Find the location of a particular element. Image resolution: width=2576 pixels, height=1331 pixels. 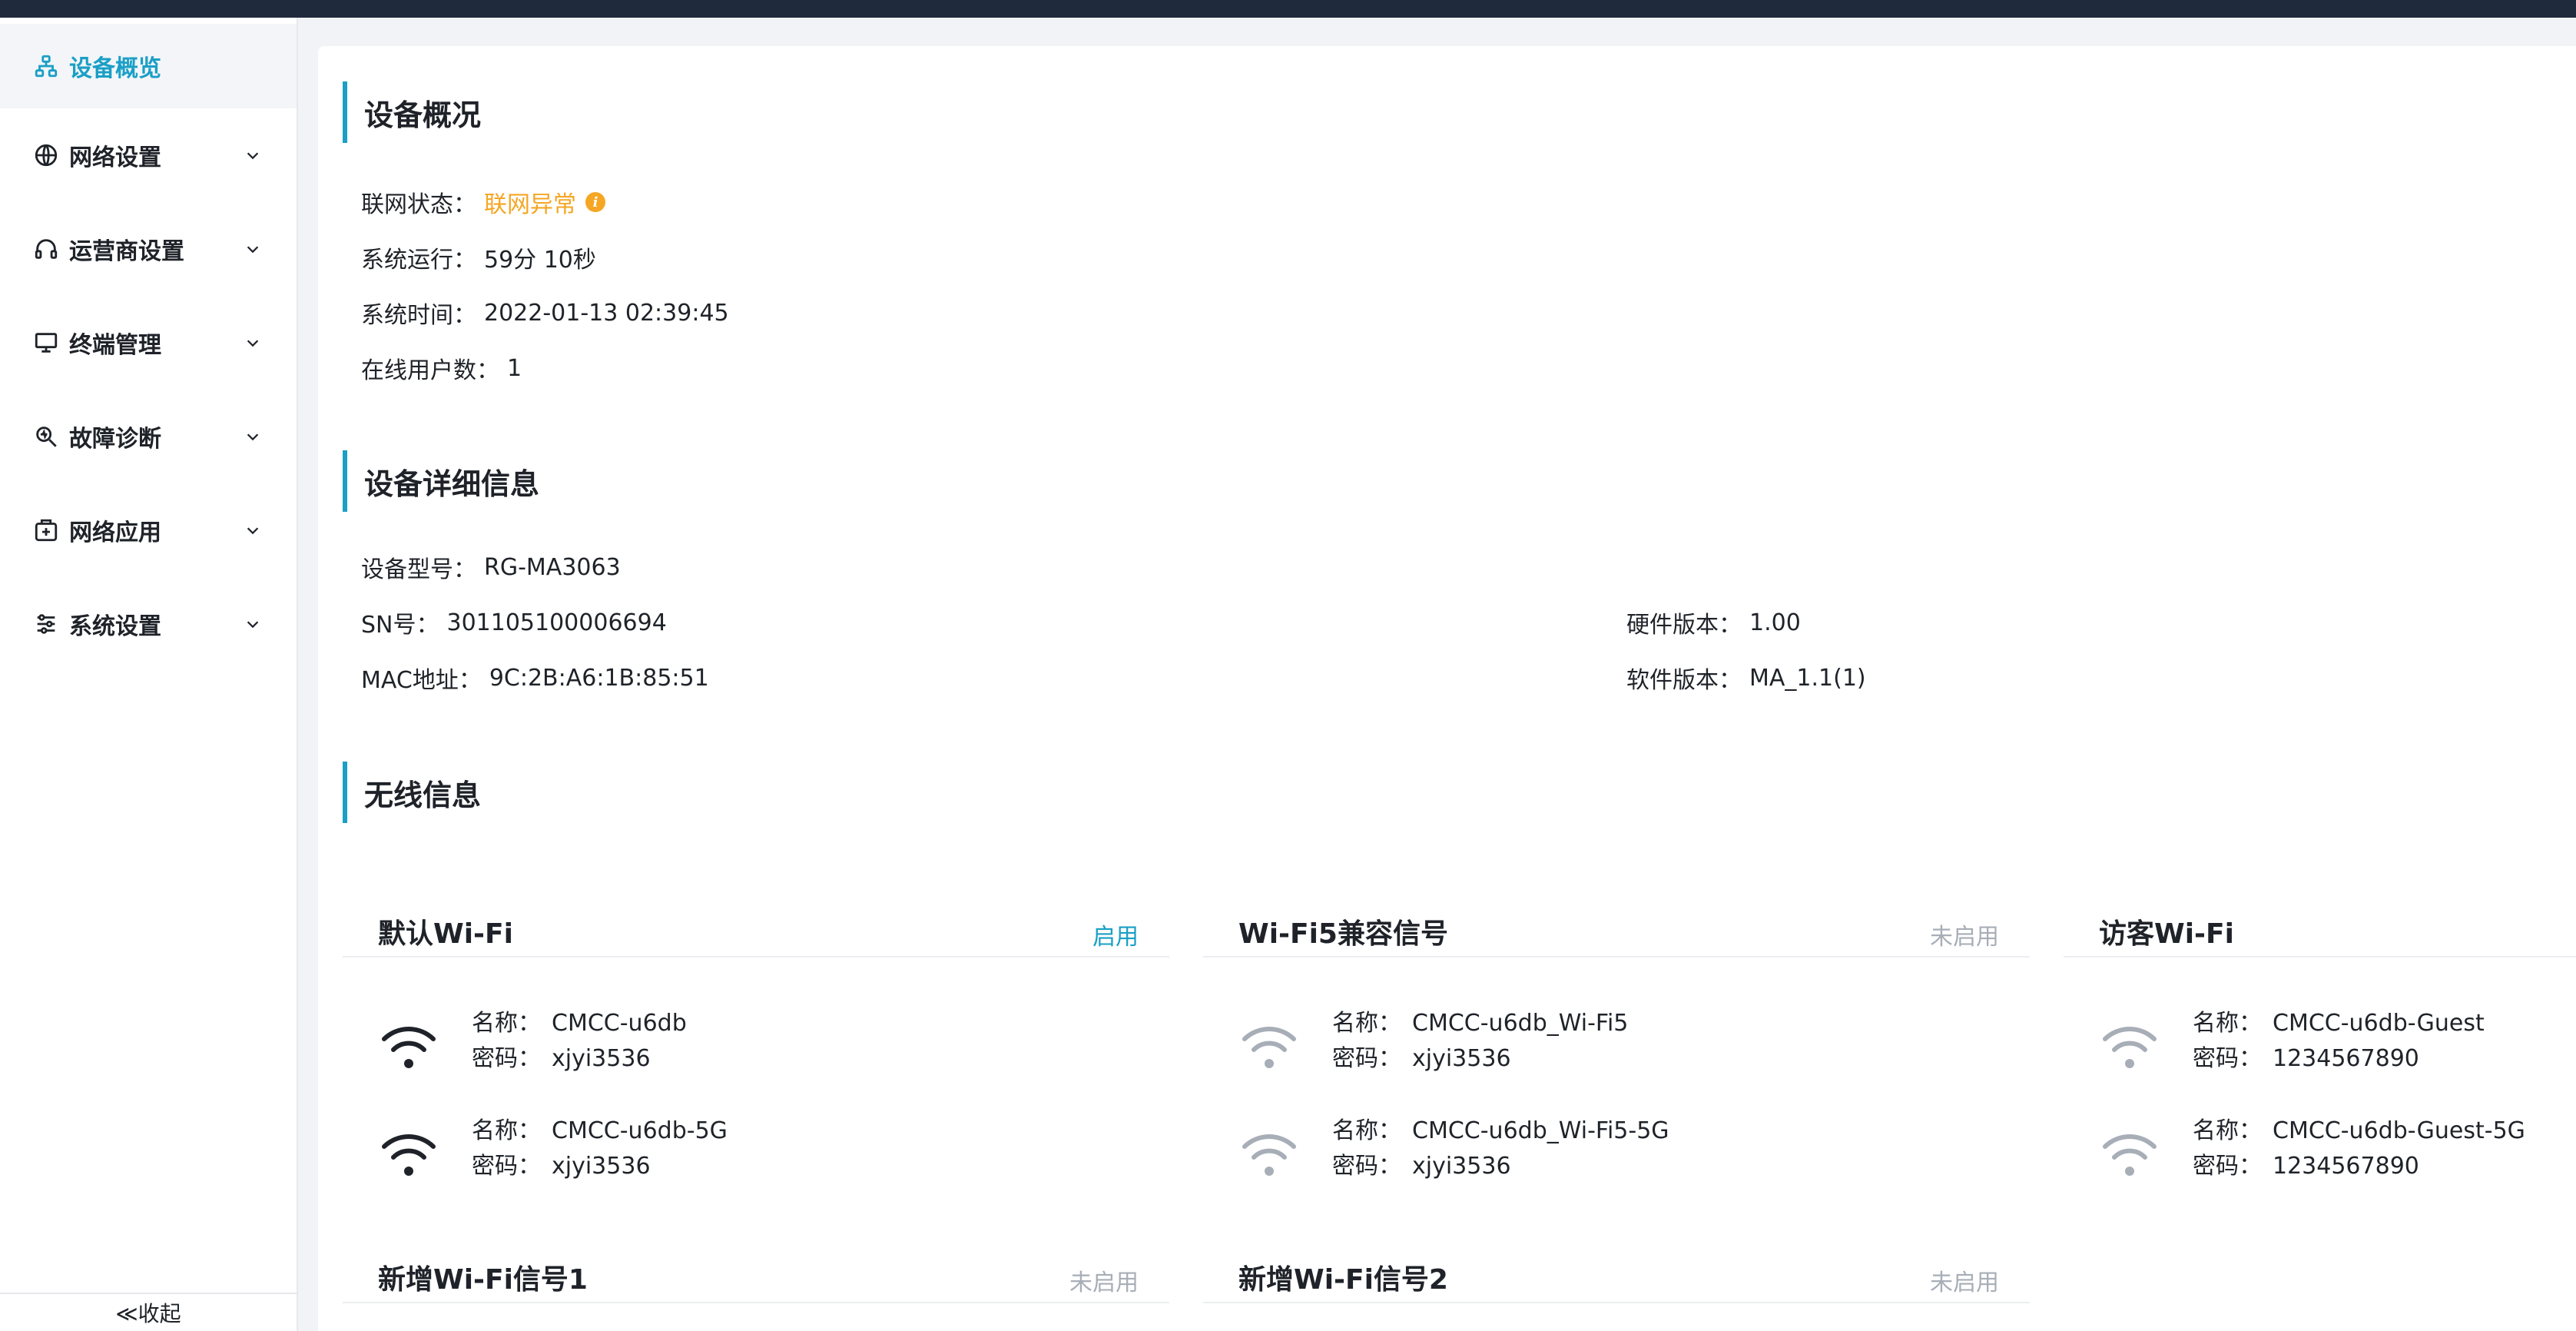

card-title: Wi-Fi5兼容信号 is located at coordinates (1343, 934).